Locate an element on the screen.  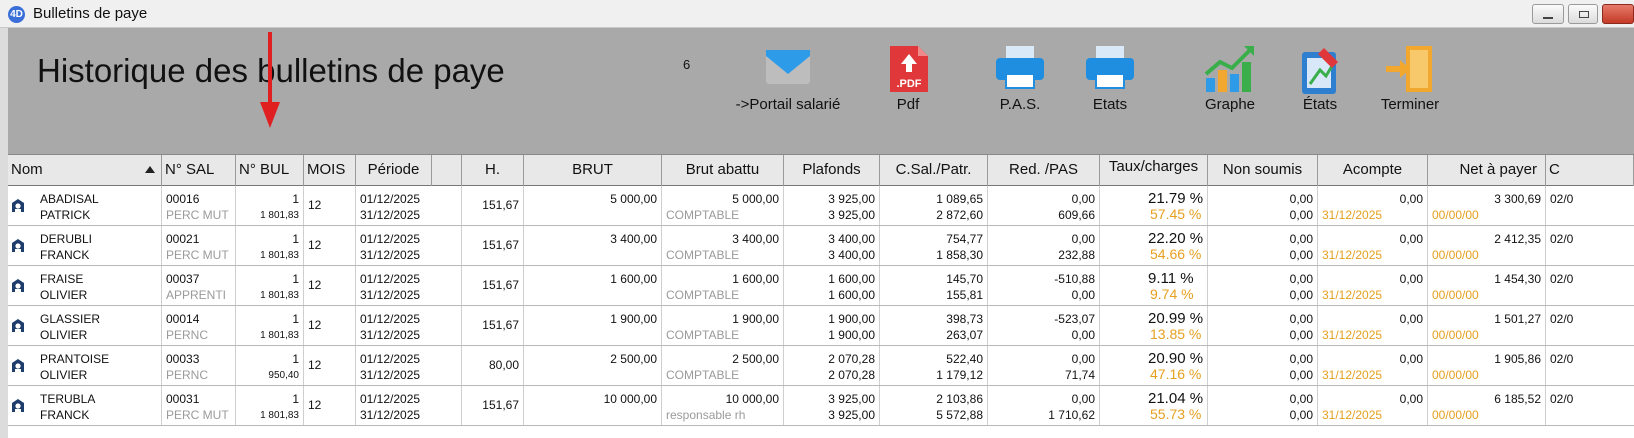
col-taux-label: Taux/charges is located at coordinates (1153, 166).